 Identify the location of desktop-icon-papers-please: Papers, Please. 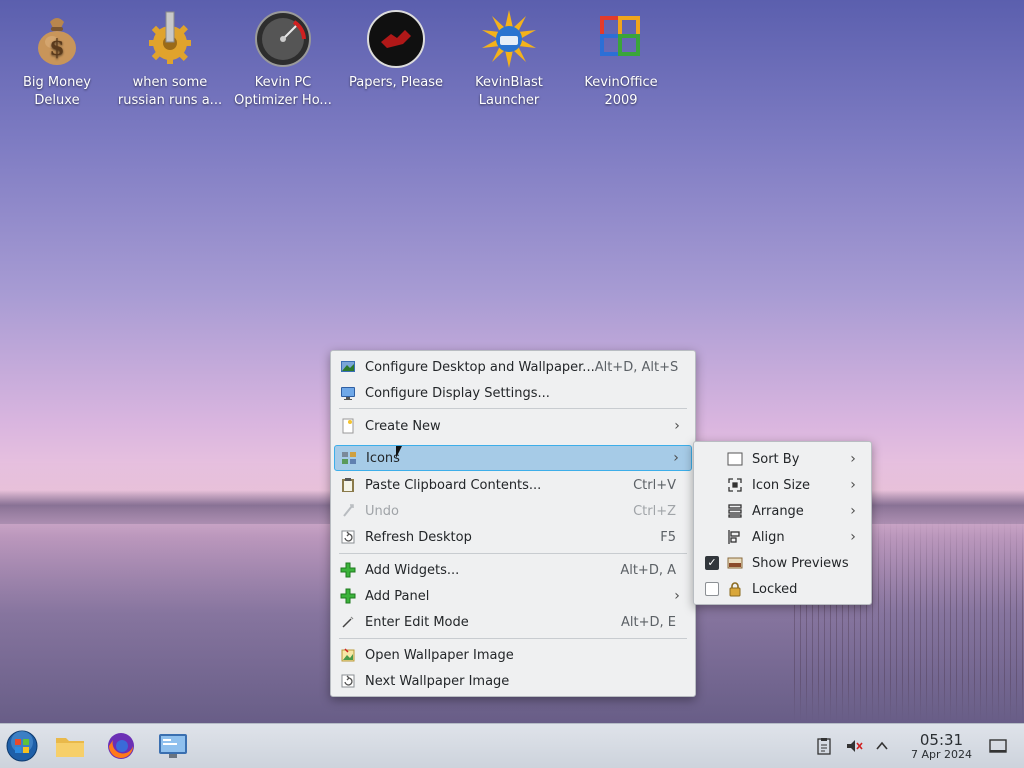
(396, 51).